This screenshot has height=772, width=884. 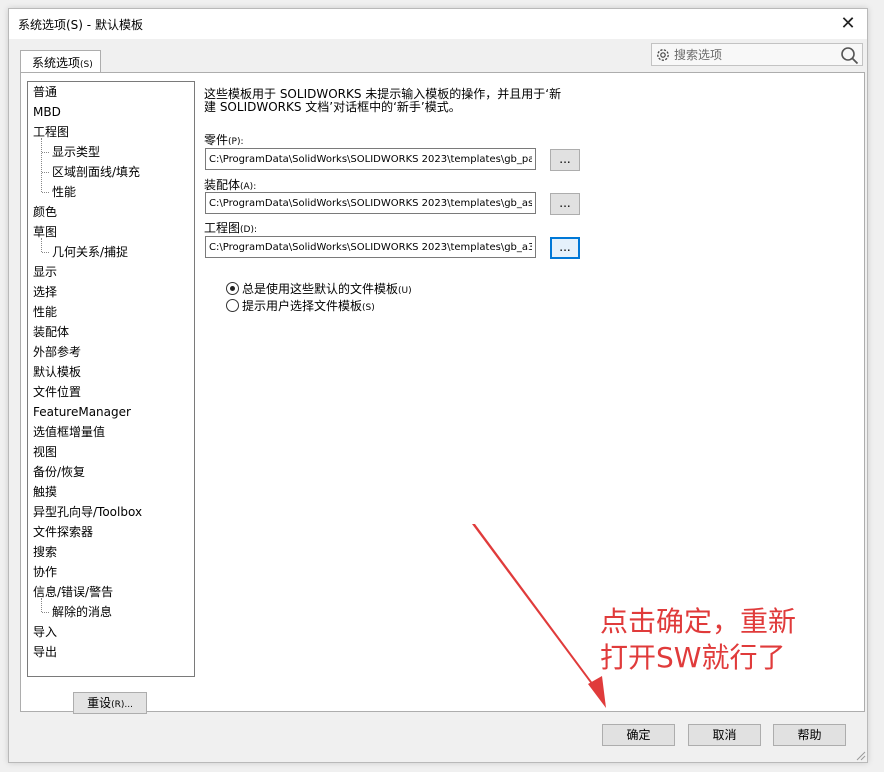 What do you see at coordinates (232, 305) in the screenshot?
I see `radio-button-unchecked` at bounding box center [232, 305].